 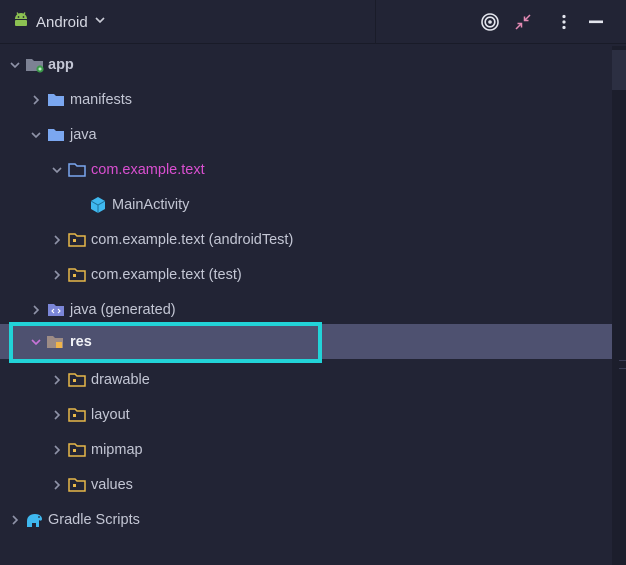 What do you see at coordinates (306, 414) in the screenshot?
I see `tree-row-layout: layout` at bounding box center [306, 414].